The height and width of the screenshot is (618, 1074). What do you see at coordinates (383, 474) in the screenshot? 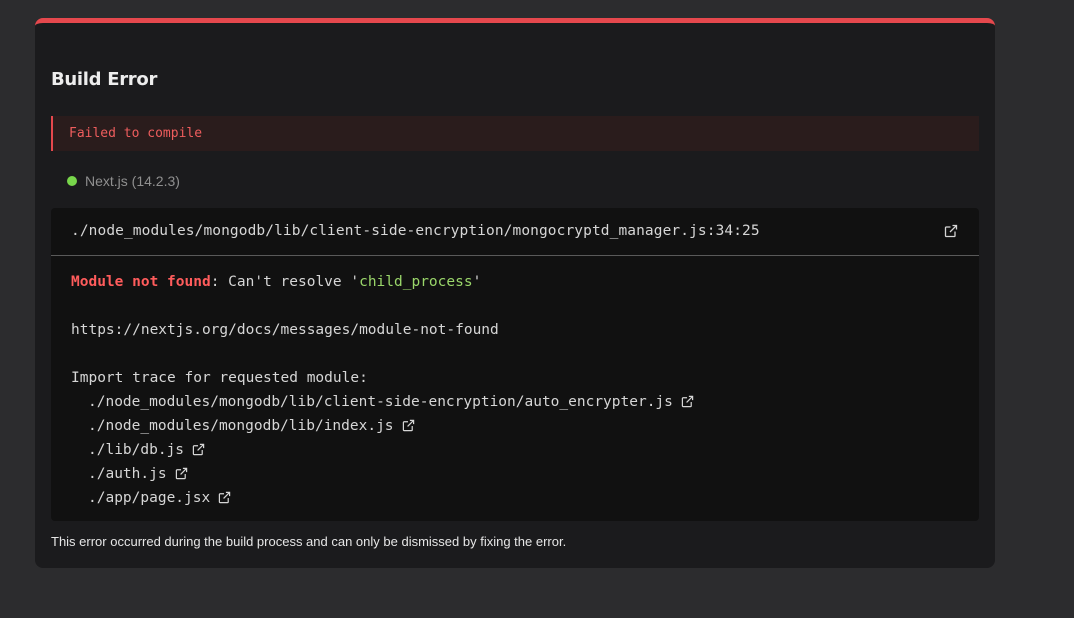
I see `trace-item: ./auth.js` at bounding box center [383, 474].